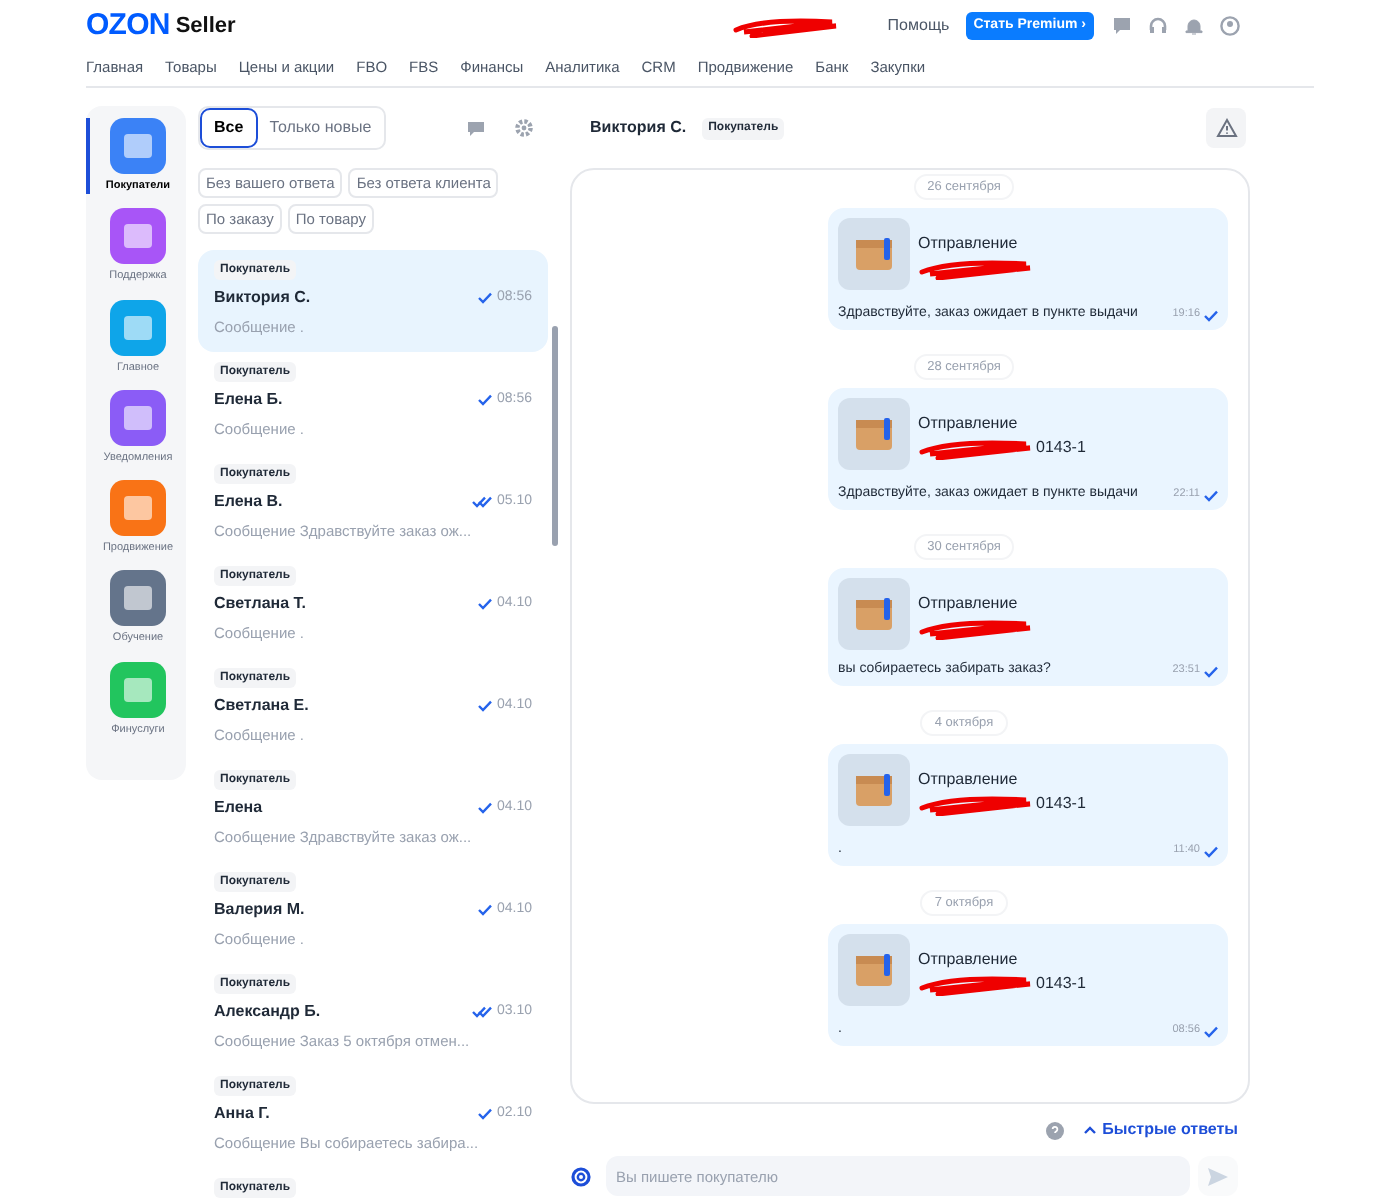 This screenshot has width=1400, height=1200. What do you see at coordinates (1194, 26) in the screenshot?
I see `bell-icon` at bounding box center [1194, 26].